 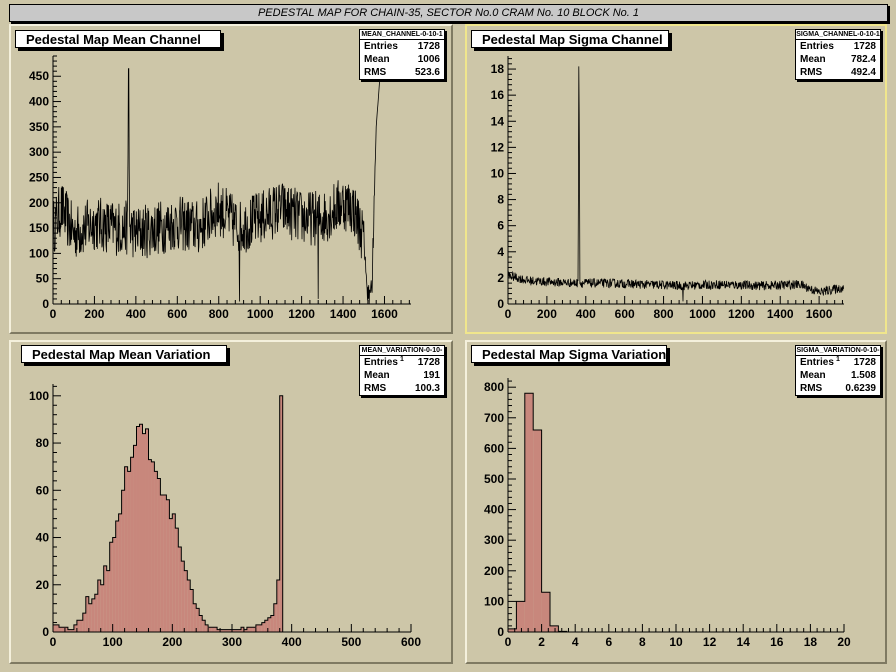 What do you see at coordinates (494, 387) in the screenshot?
I see `y-tick-label: 800` at bounding box center [494, 387].